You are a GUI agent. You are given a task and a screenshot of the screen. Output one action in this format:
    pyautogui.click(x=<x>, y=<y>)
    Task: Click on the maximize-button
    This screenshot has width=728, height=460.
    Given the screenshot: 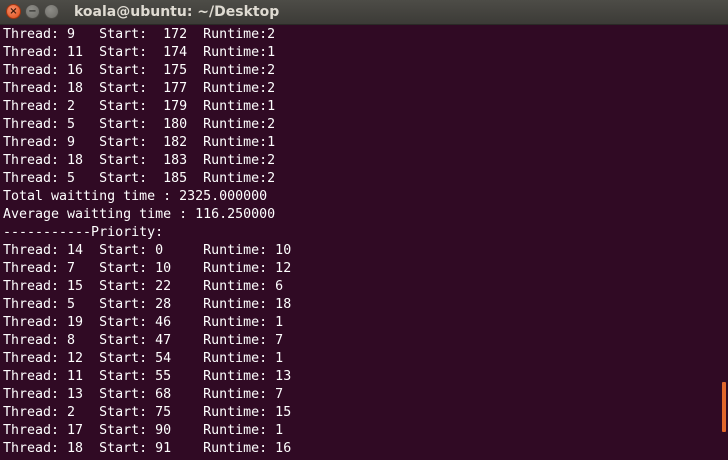 What is the action you would take?
    pyautogui.click(x=51, y=11)
    